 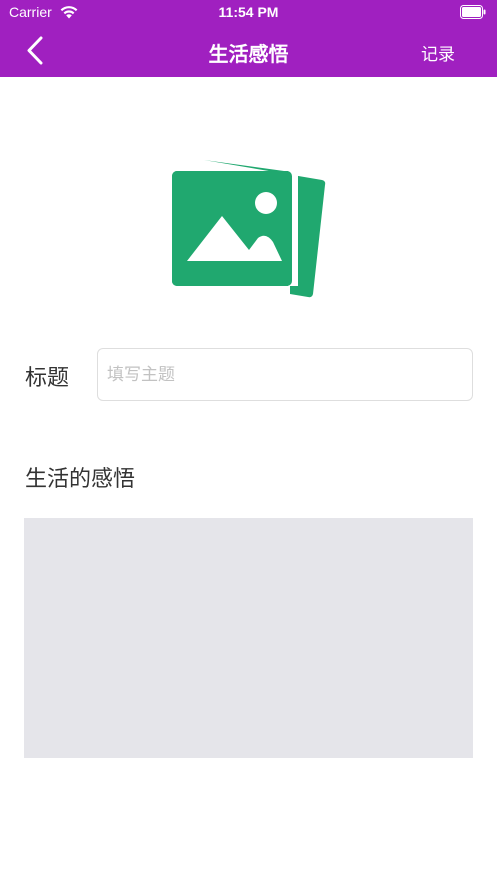 What do you see at coordinates (438, 52) in the screenshot?
I see `record-button: 记录` at bounding box center [438, 52].